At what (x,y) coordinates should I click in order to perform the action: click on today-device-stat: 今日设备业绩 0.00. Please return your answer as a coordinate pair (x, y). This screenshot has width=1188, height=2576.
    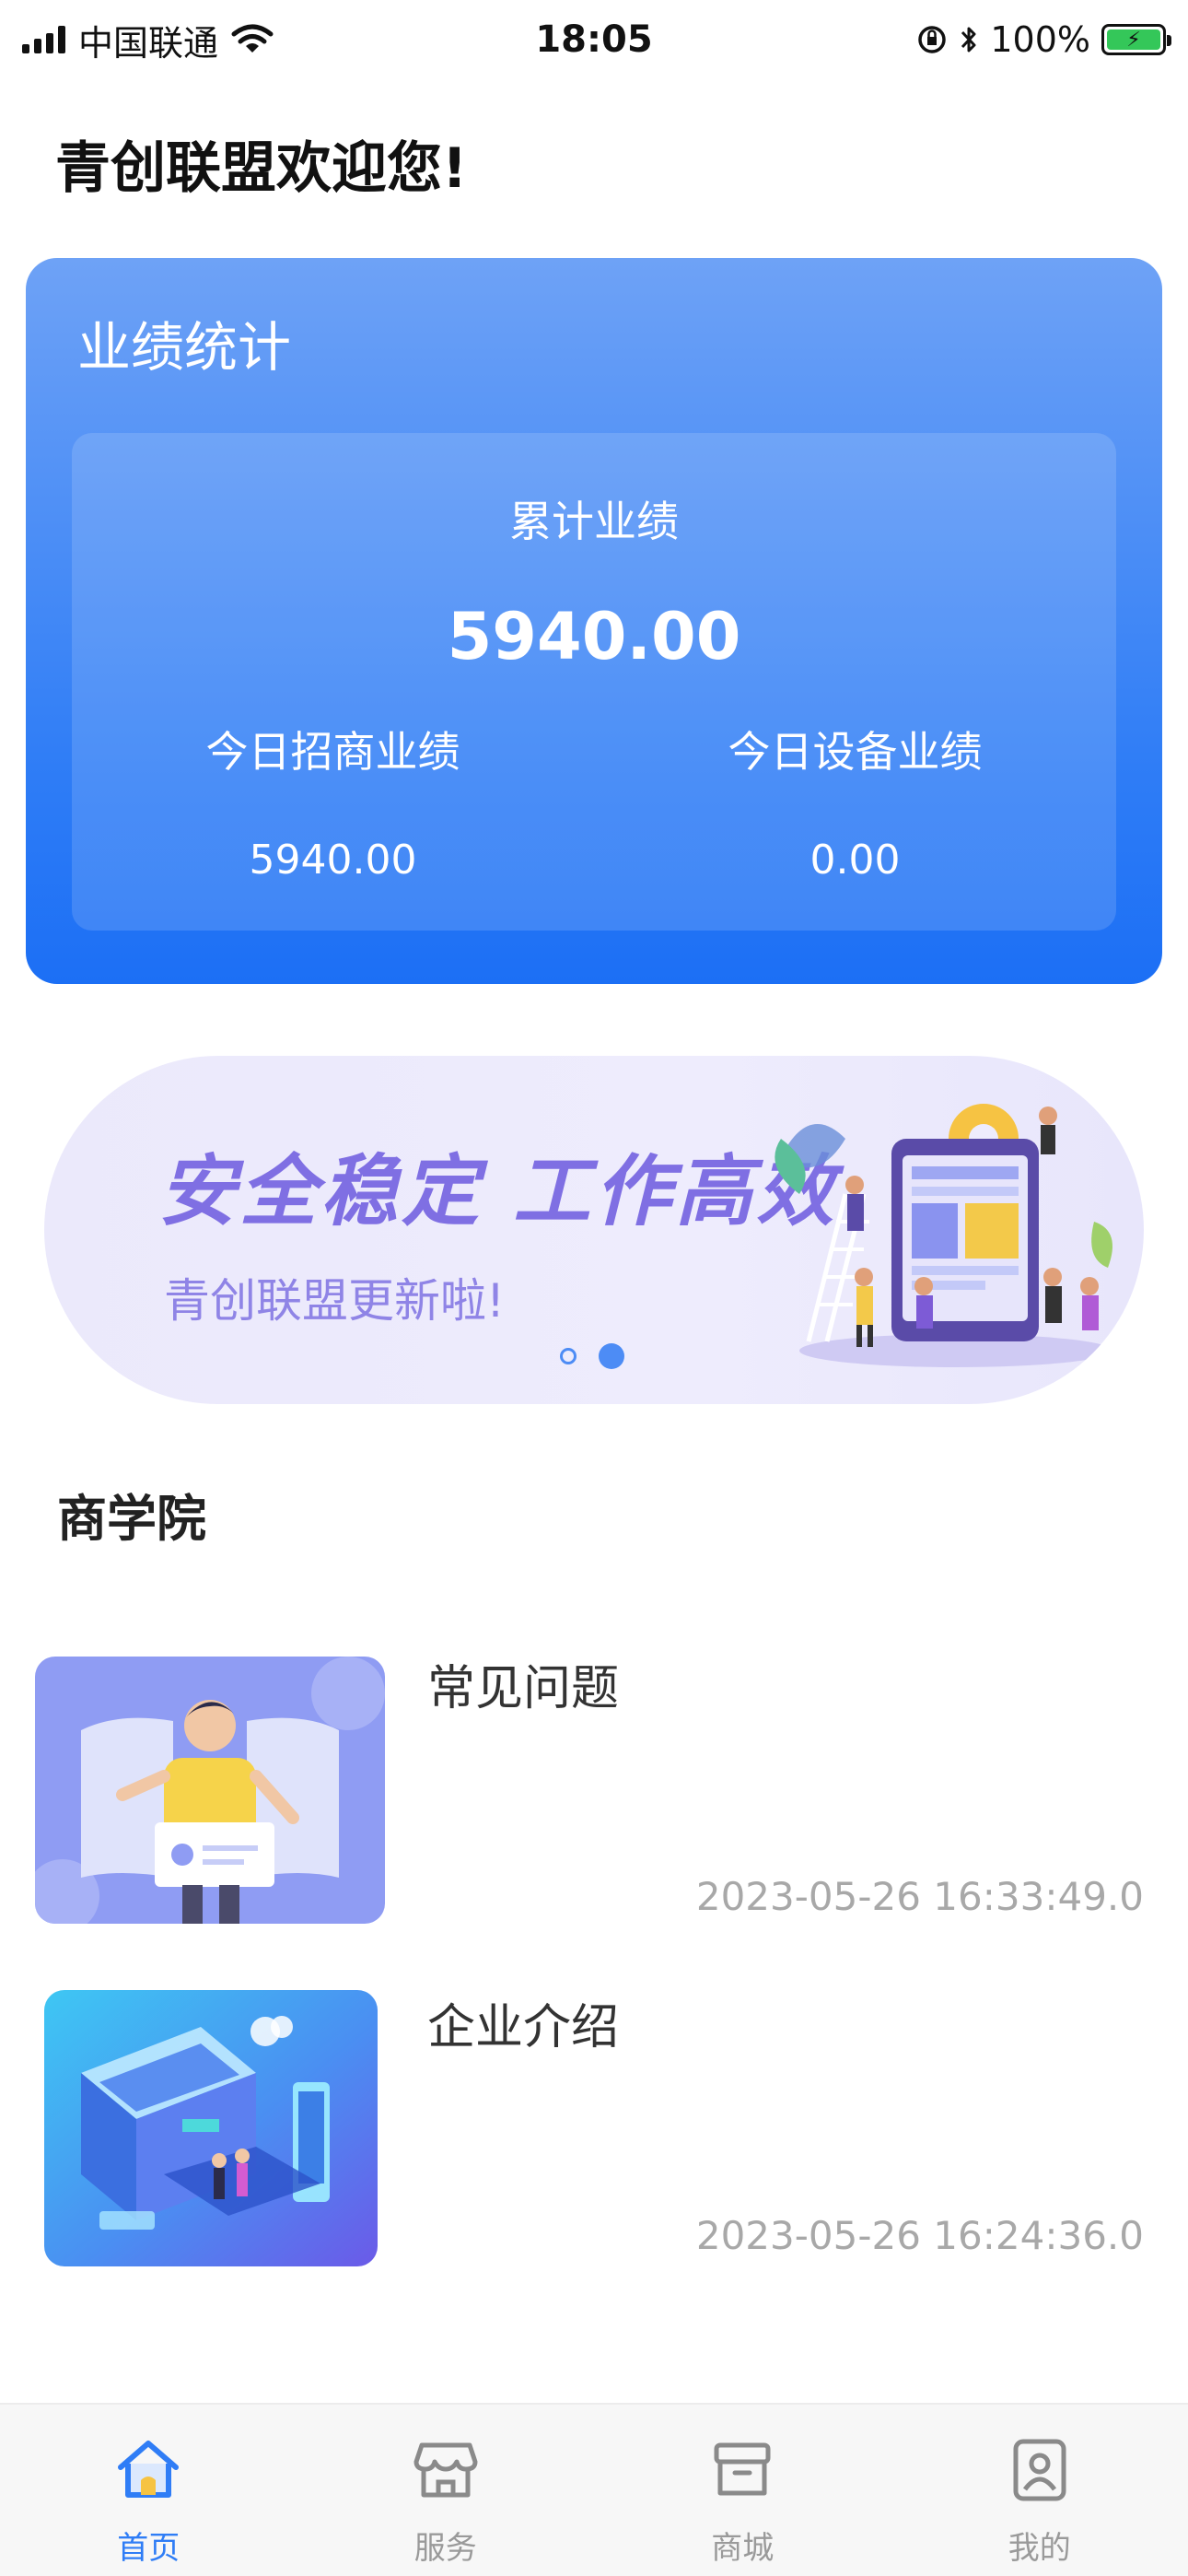
    Looking at the image, I should click on (855, 801).